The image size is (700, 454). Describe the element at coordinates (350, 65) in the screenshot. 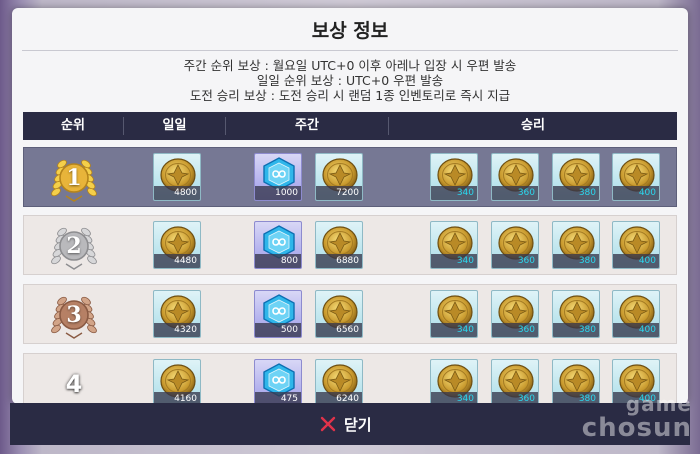

I see `weekly-reward-note: 주간 순위 보상 : 월요일 UTC+0 이후 아레나 입장 시 우편 발송` at that location.